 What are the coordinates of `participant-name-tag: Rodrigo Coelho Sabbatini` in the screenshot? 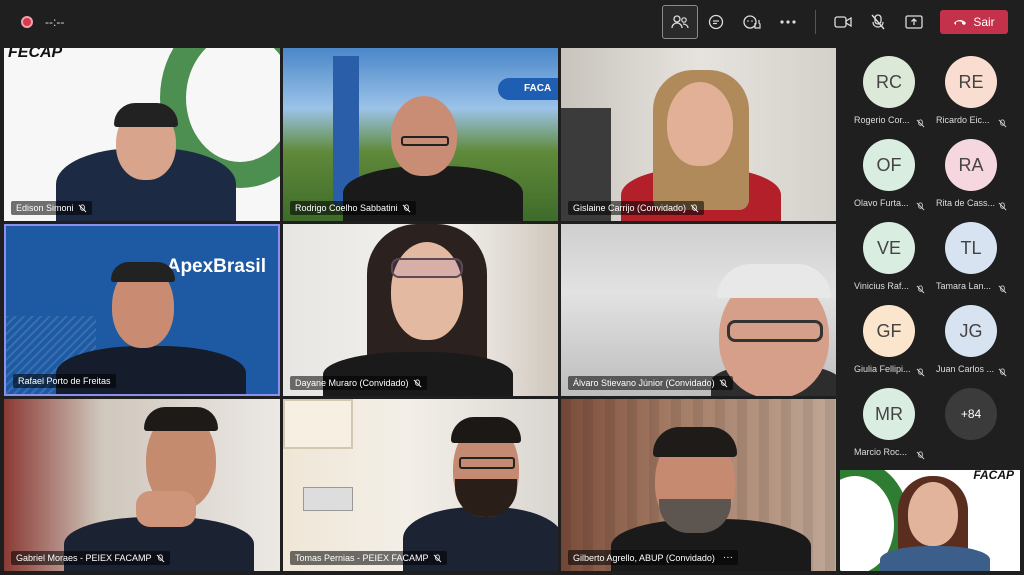 It's located at (353, 208).